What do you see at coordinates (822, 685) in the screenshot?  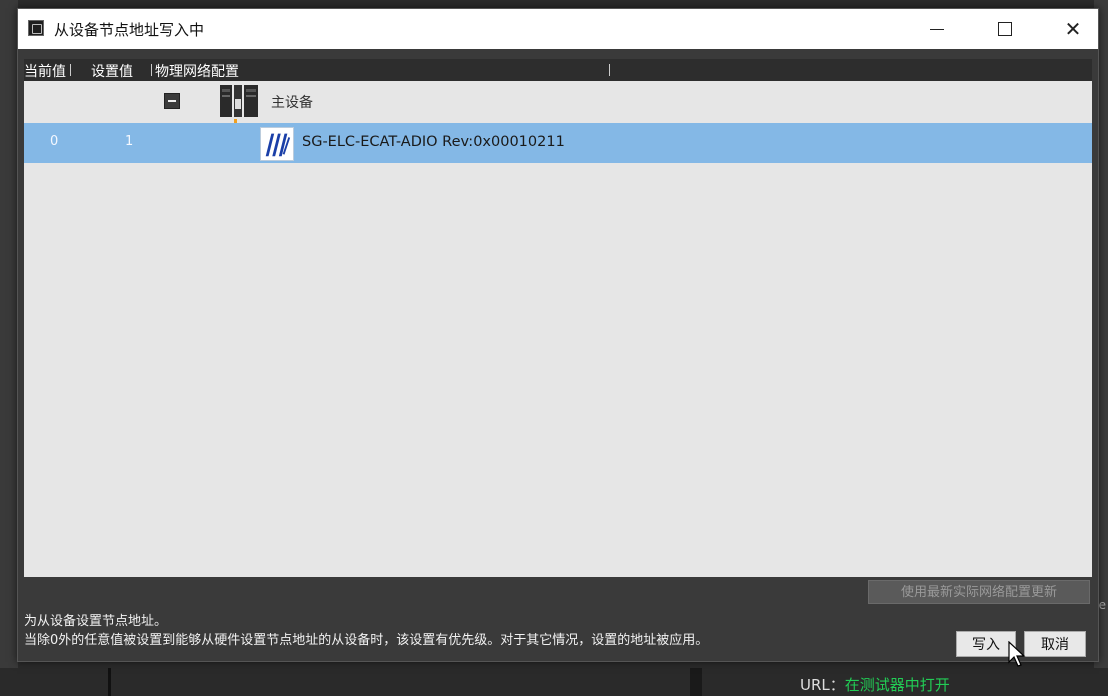 I see `url-label: URL：` at bounding box center [822, 685].